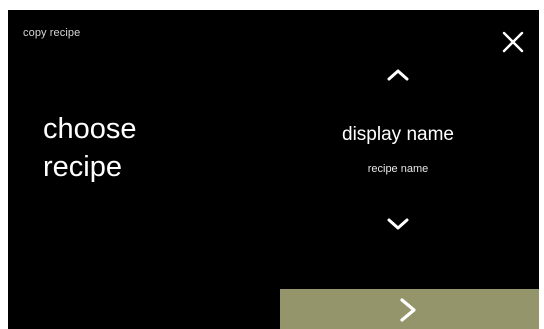  Describe the element at coordinates (52, 33) in the screenshot. I see `screen-title: copy recipe` at that location.